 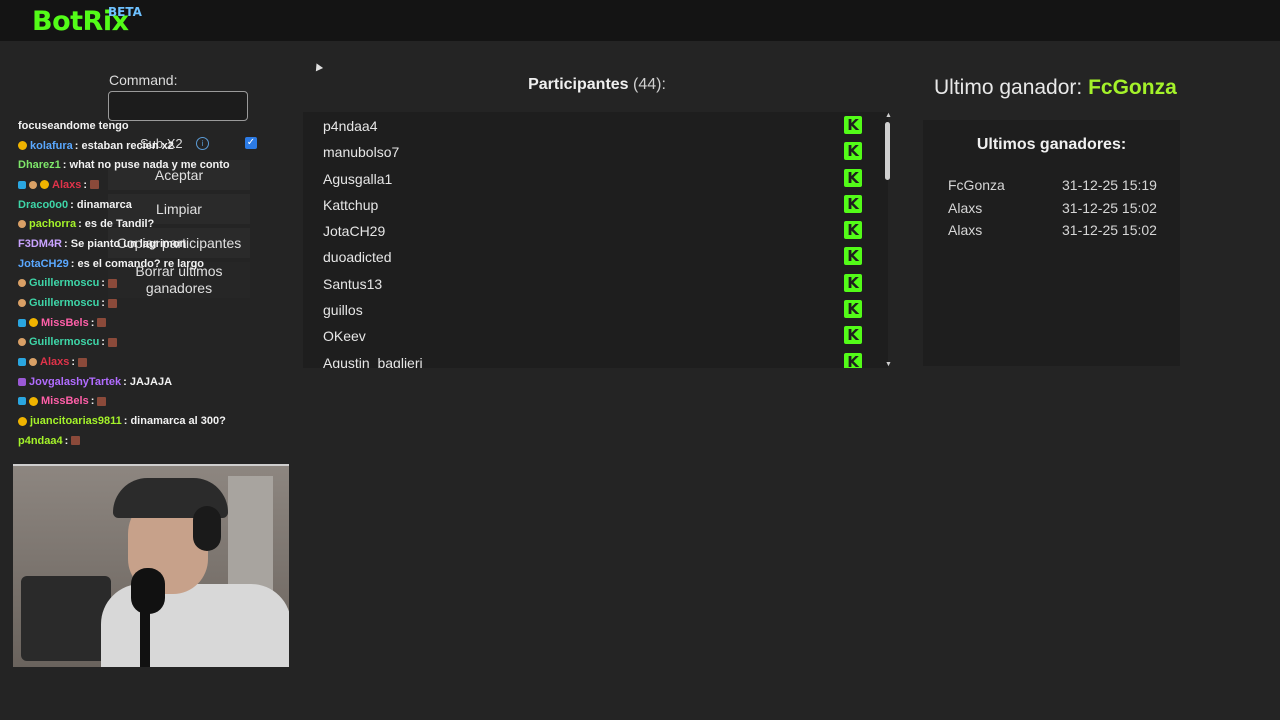 What do you see at coordinates (1109, 207) in the screenshot?
I see `winner-date: 31-12-25 15:02` at bounding box center [1109, 207].